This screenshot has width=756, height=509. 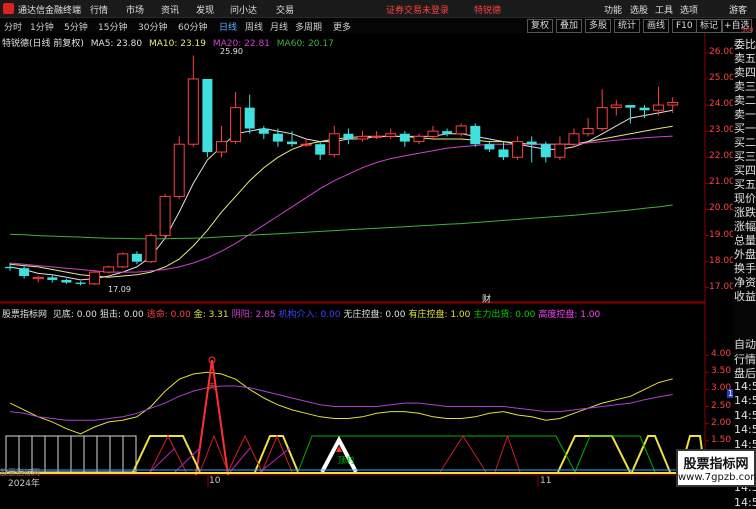 I want to click on ding-signal-label: 顶利, so click(x=346, y=460).